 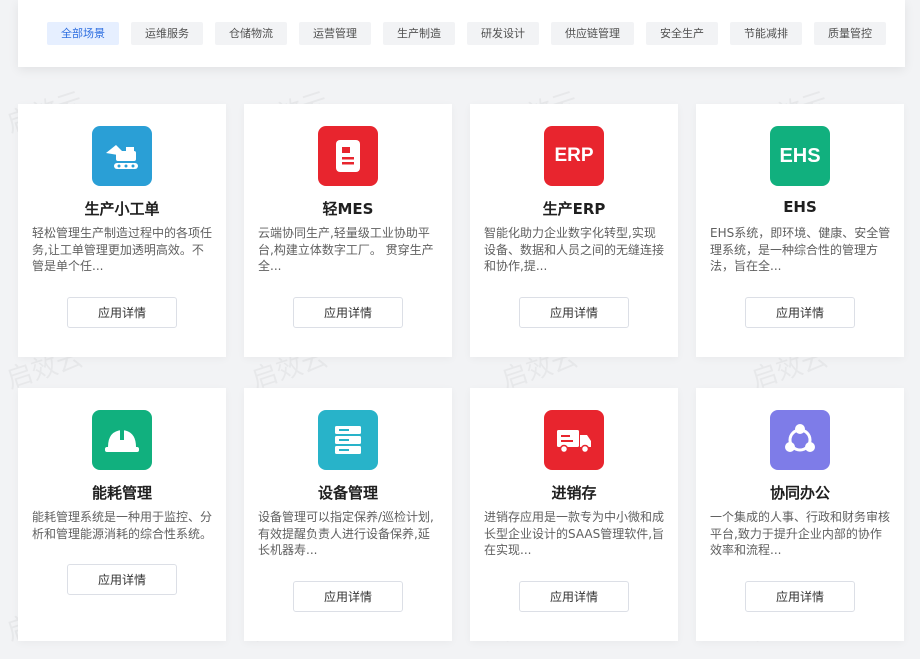 I want to click on app-title: 进销存, so click(x=574, y=493).